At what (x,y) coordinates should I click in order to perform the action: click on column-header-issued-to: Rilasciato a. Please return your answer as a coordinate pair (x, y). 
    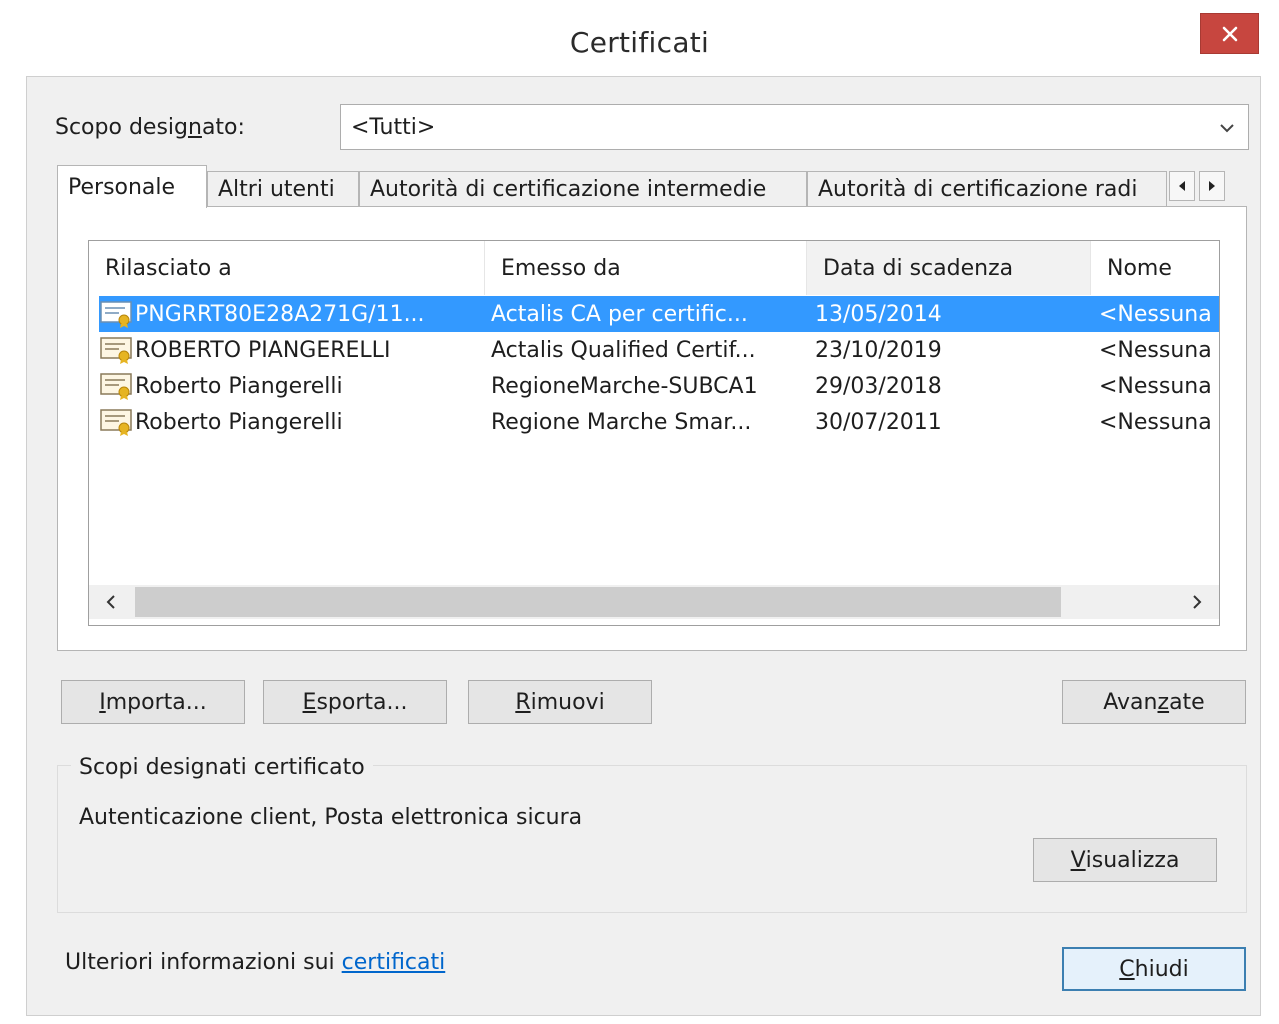
    Looking at the image, I should click on (287, 268).